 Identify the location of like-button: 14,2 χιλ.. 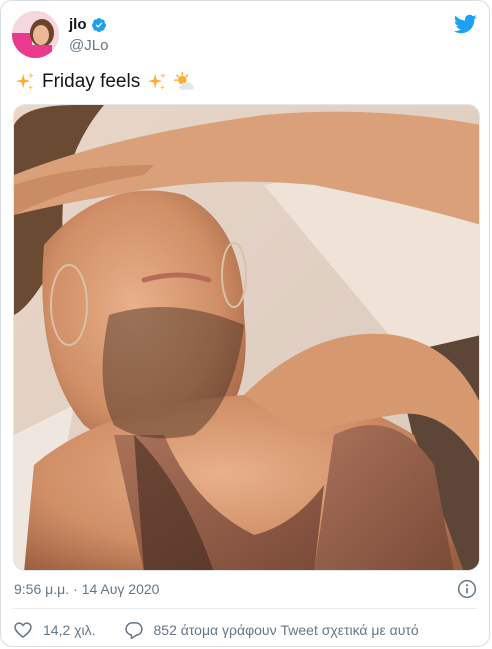
(54, 630).